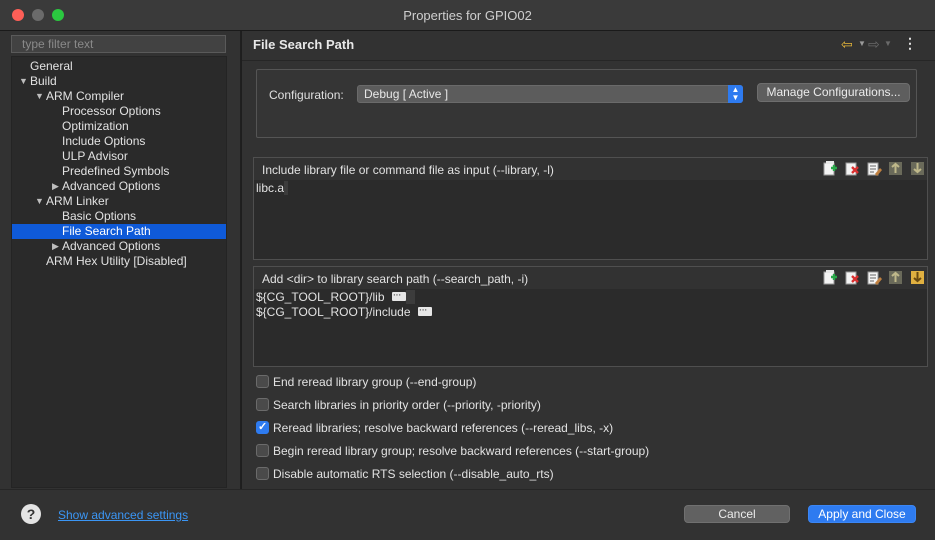 This screenshot has height=540, width=935. Describe the element at coordinates (333, 312) in the screenshot. I see `search-path-entry: ${CG_TOOL_ROOT}/include` at that location.